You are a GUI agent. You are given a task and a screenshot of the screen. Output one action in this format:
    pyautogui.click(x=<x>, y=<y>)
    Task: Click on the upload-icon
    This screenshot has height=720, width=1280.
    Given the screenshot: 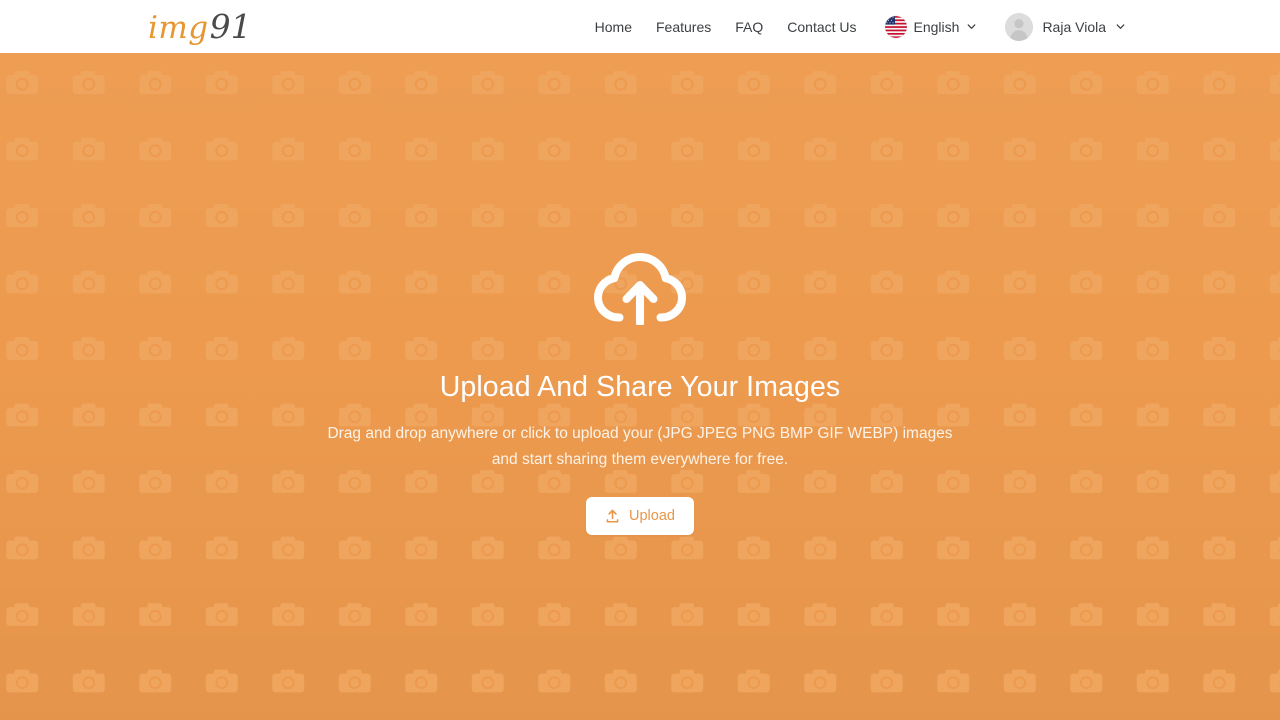 What is the action you would take?
    pyautogui.click(x=612, y=516)
    